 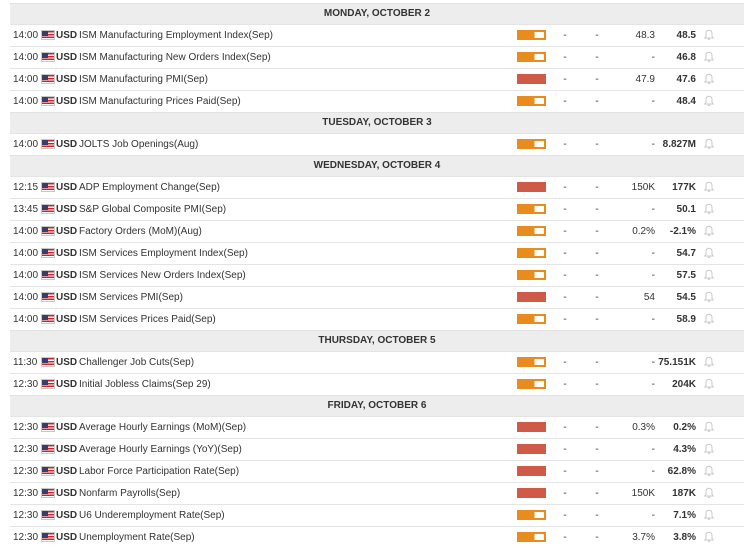 I want to click on event-name: JOLTS Job Openings(Aug), so click(x=138, y=144).